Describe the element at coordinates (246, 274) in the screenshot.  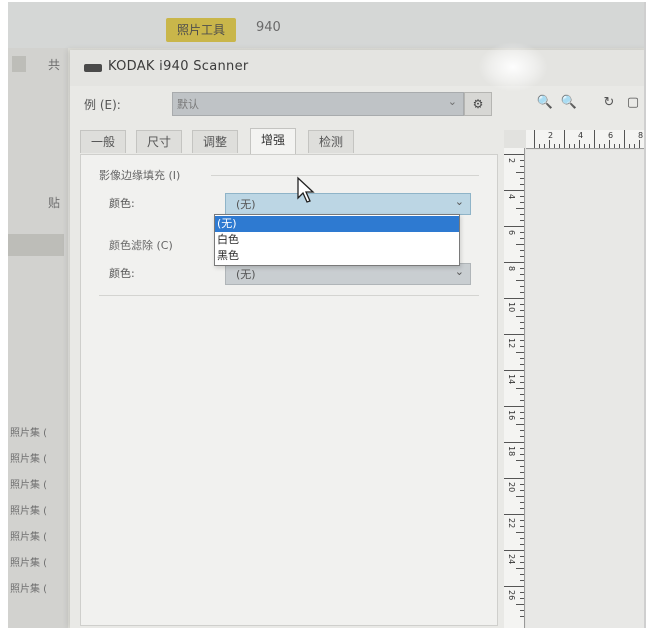
I see `color-drop-color-value: (无)` at that location.